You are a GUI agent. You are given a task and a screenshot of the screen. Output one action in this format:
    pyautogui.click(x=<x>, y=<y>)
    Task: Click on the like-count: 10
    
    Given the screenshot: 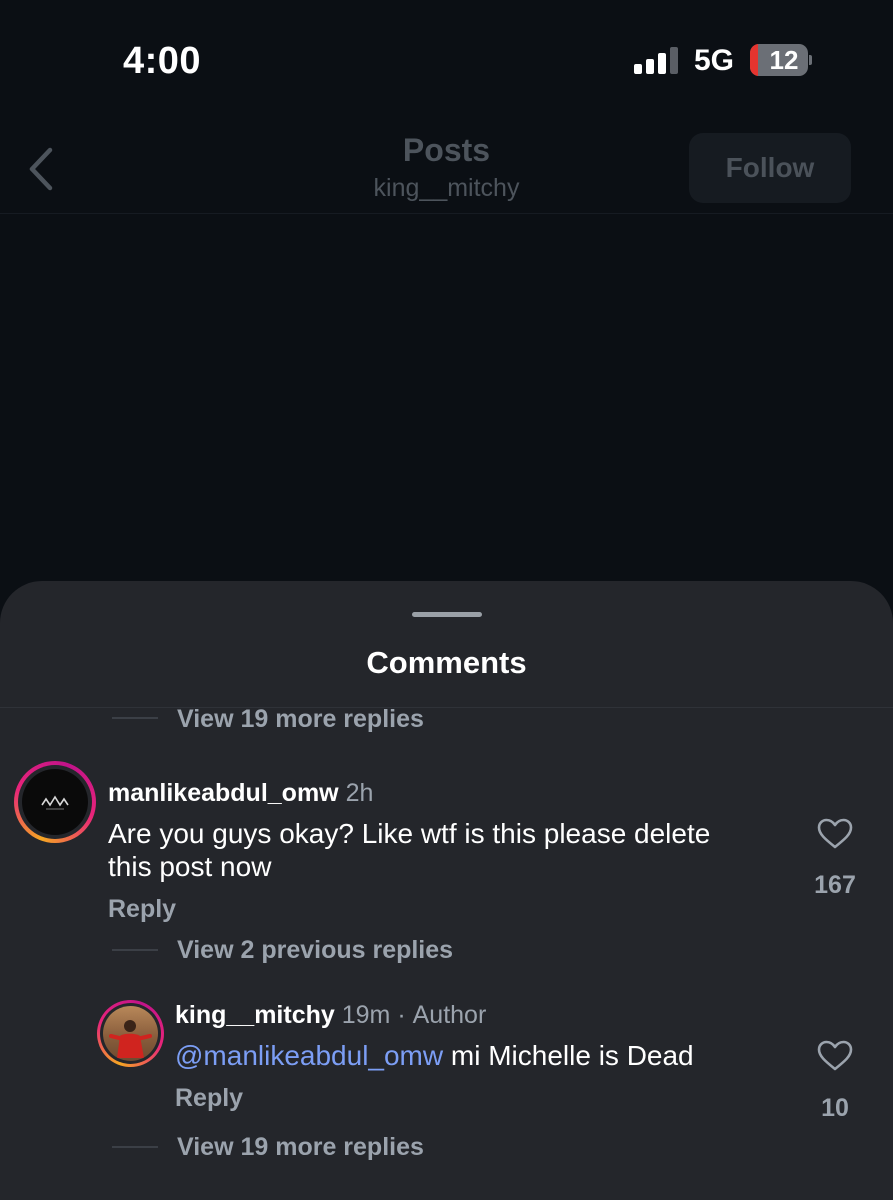 What is the action you would take?
    pyautogui.click(x=835, y=1108)
    